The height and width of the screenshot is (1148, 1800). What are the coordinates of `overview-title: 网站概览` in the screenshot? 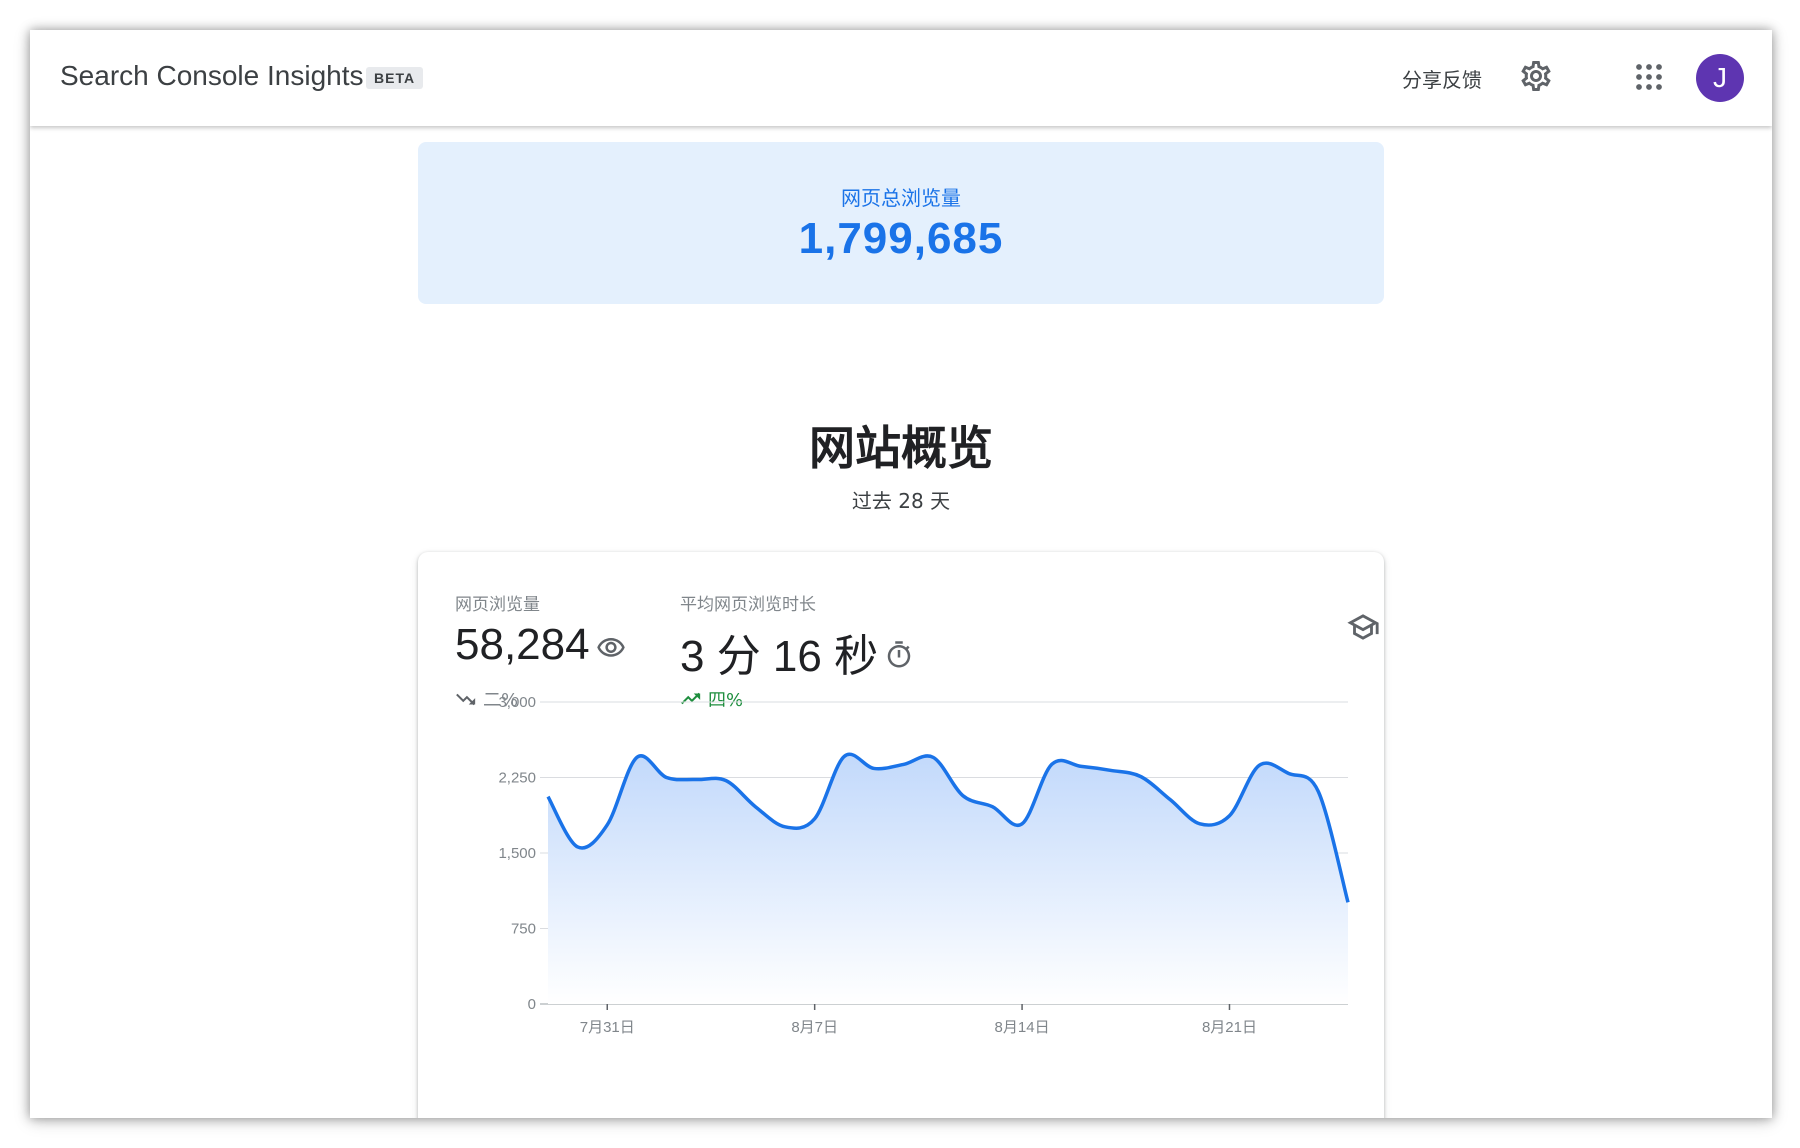 It's located at (901, 448).